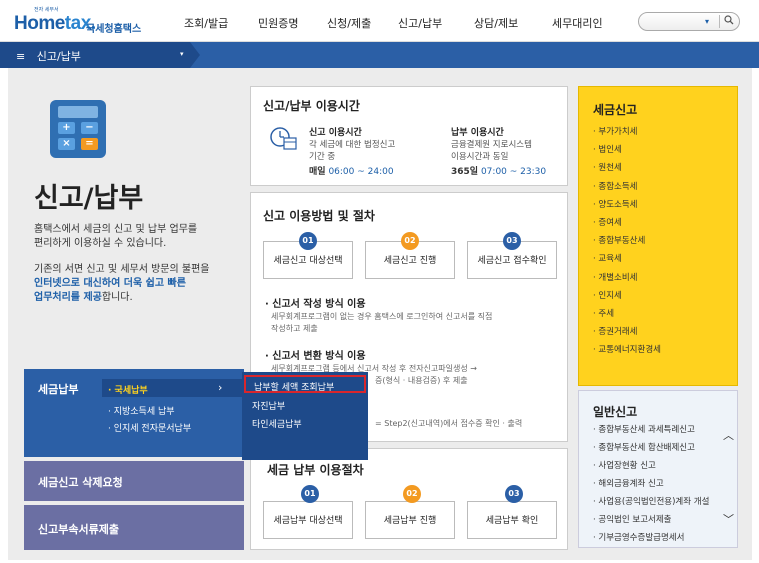  I want to click on method-convert-title: · 신고서 변환 방식 이용, so click(315, 356).